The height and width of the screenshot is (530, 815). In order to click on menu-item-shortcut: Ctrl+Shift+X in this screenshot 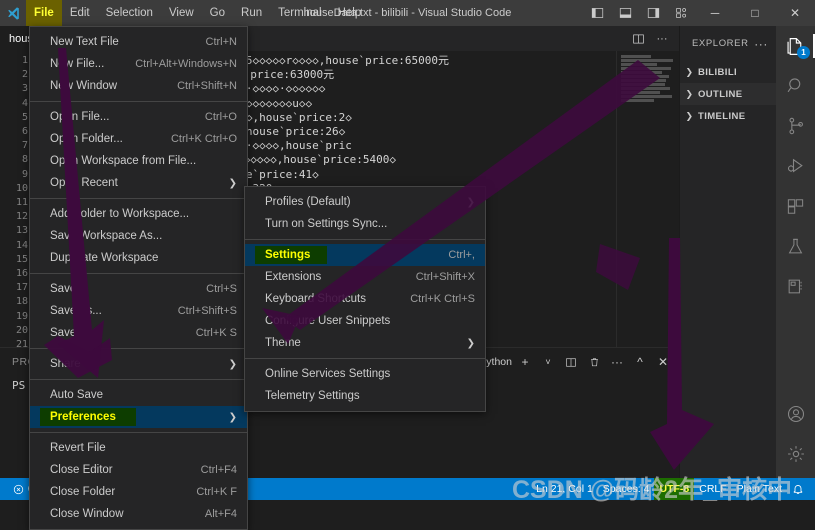, I will do `click(445, 277)`.